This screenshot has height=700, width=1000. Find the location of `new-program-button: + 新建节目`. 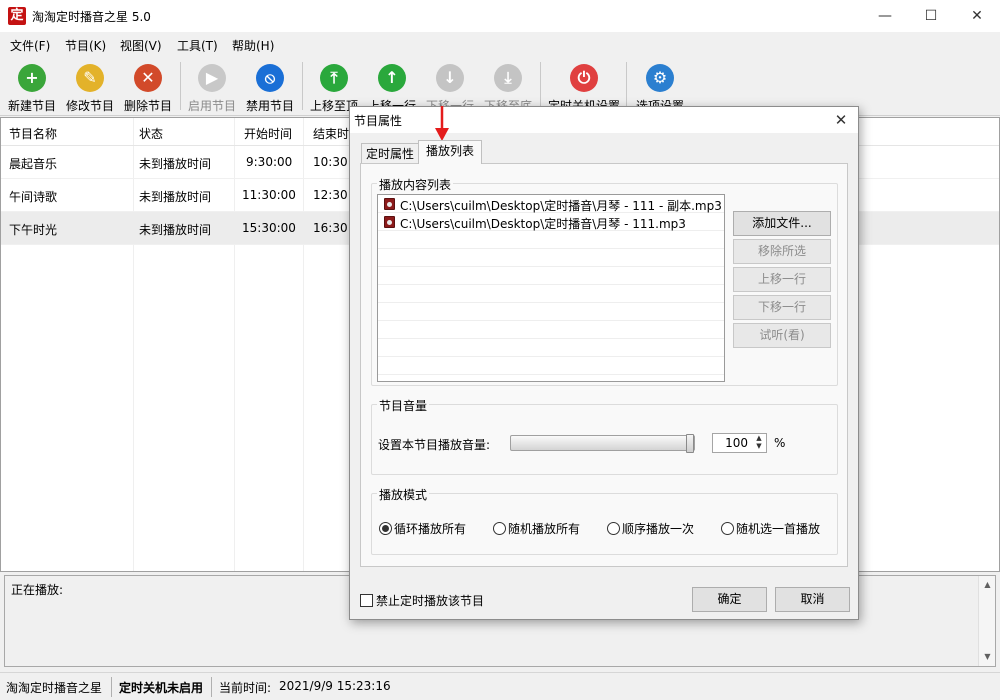

new-program-button: + 新建节目 is located at coordinates (32, 86).